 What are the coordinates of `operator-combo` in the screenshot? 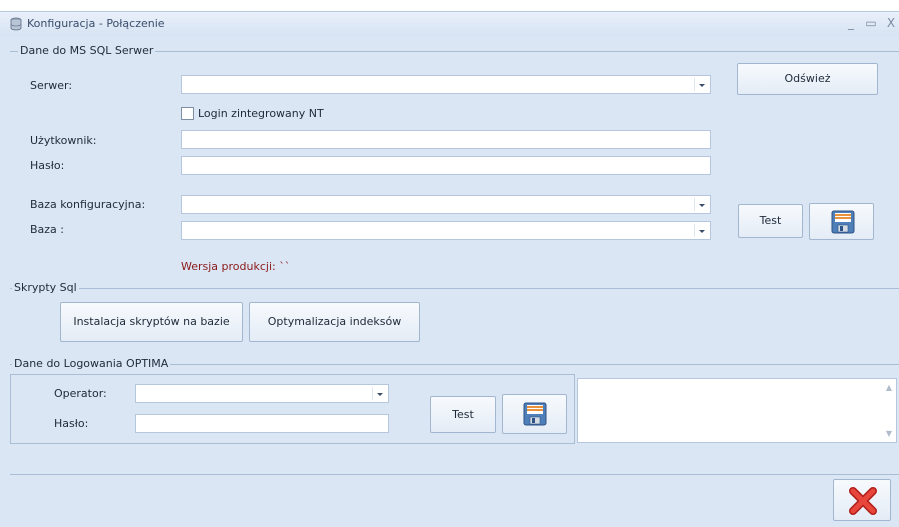 It's located at (262, 393).